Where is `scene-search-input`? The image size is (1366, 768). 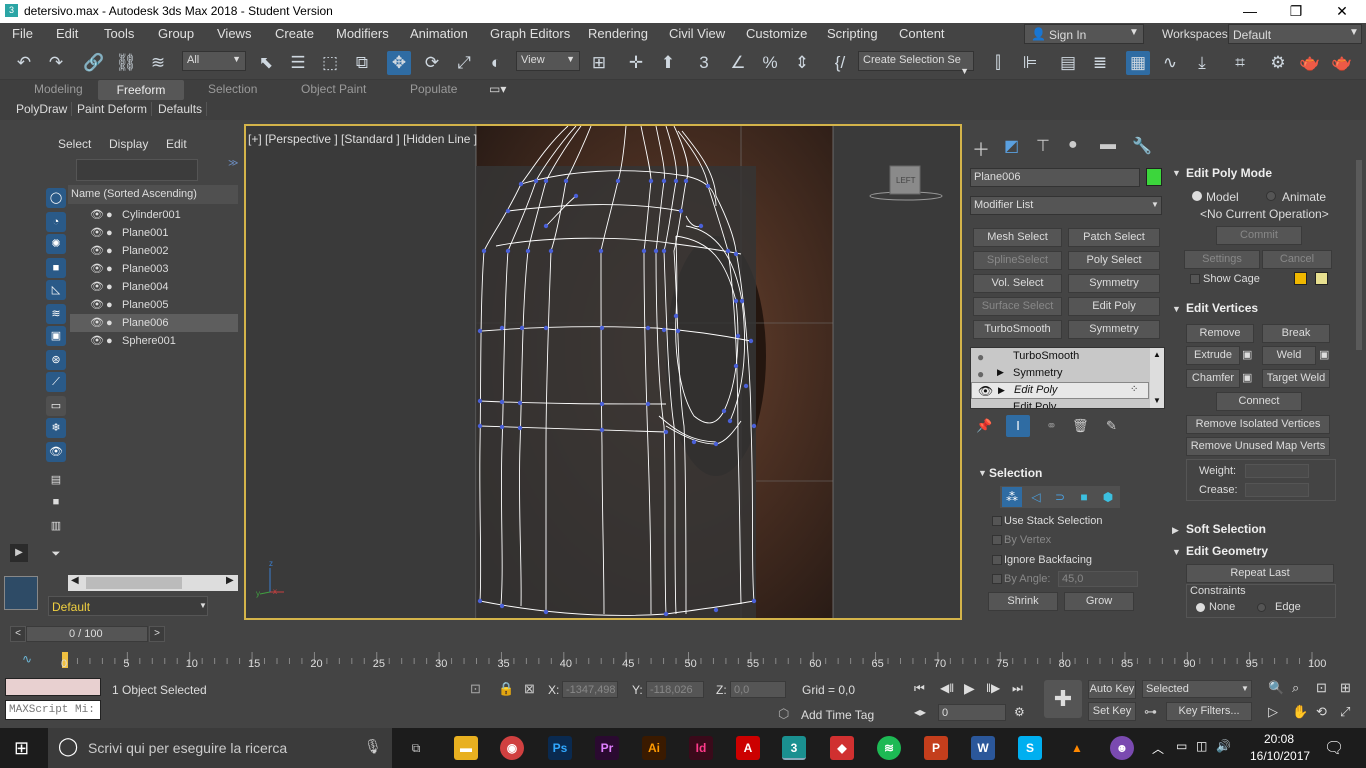 scene-search-input is located at coordinates (137, 170).